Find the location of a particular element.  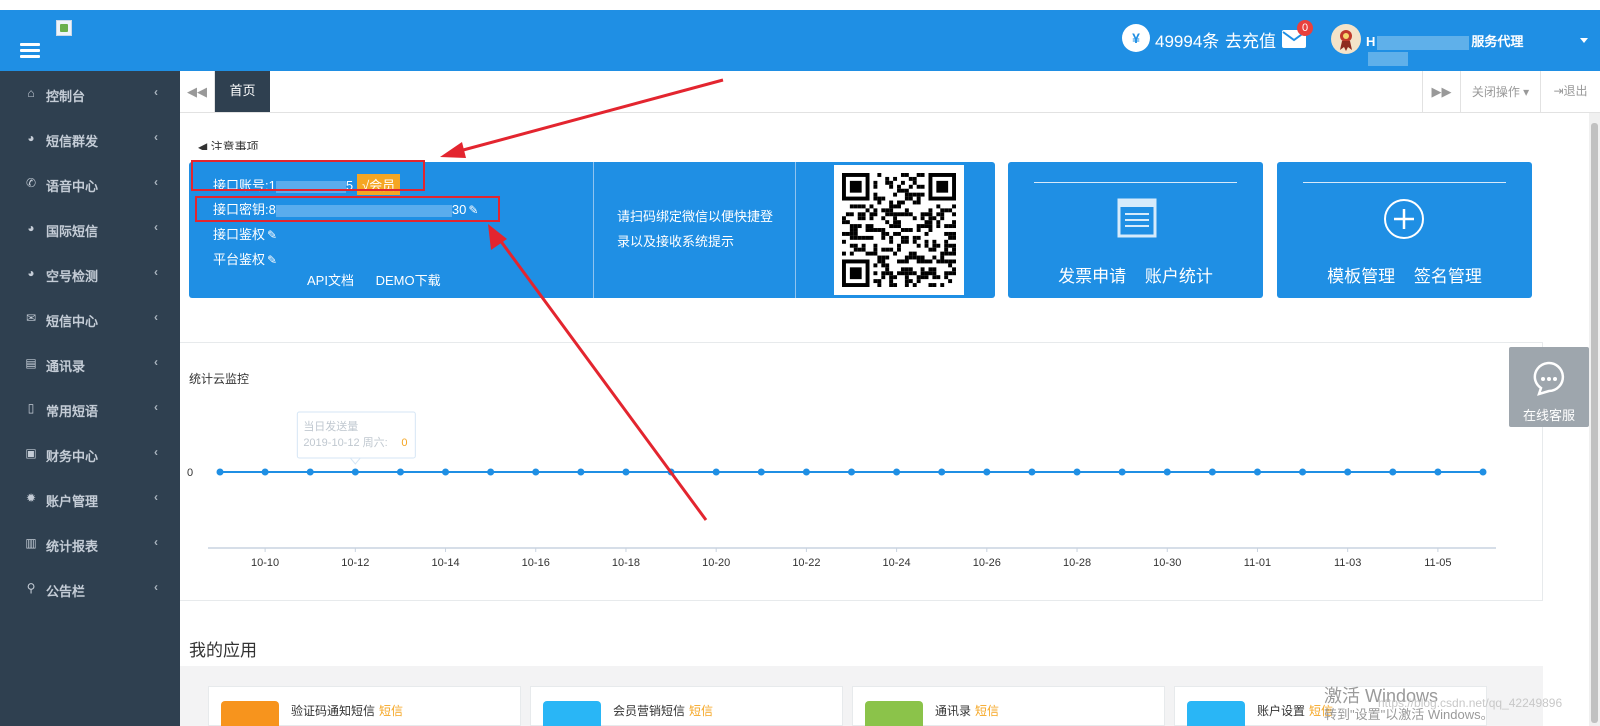

app-name: 会员营销短信 is located at coordinates (649, 711).